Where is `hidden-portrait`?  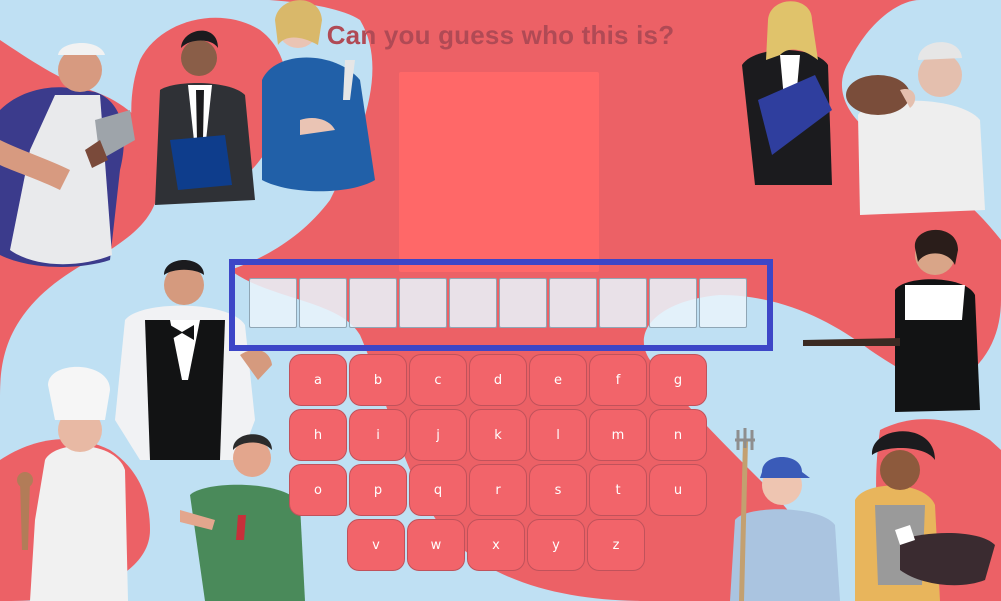 hidden-portrait is located at coordinates (499, 172).